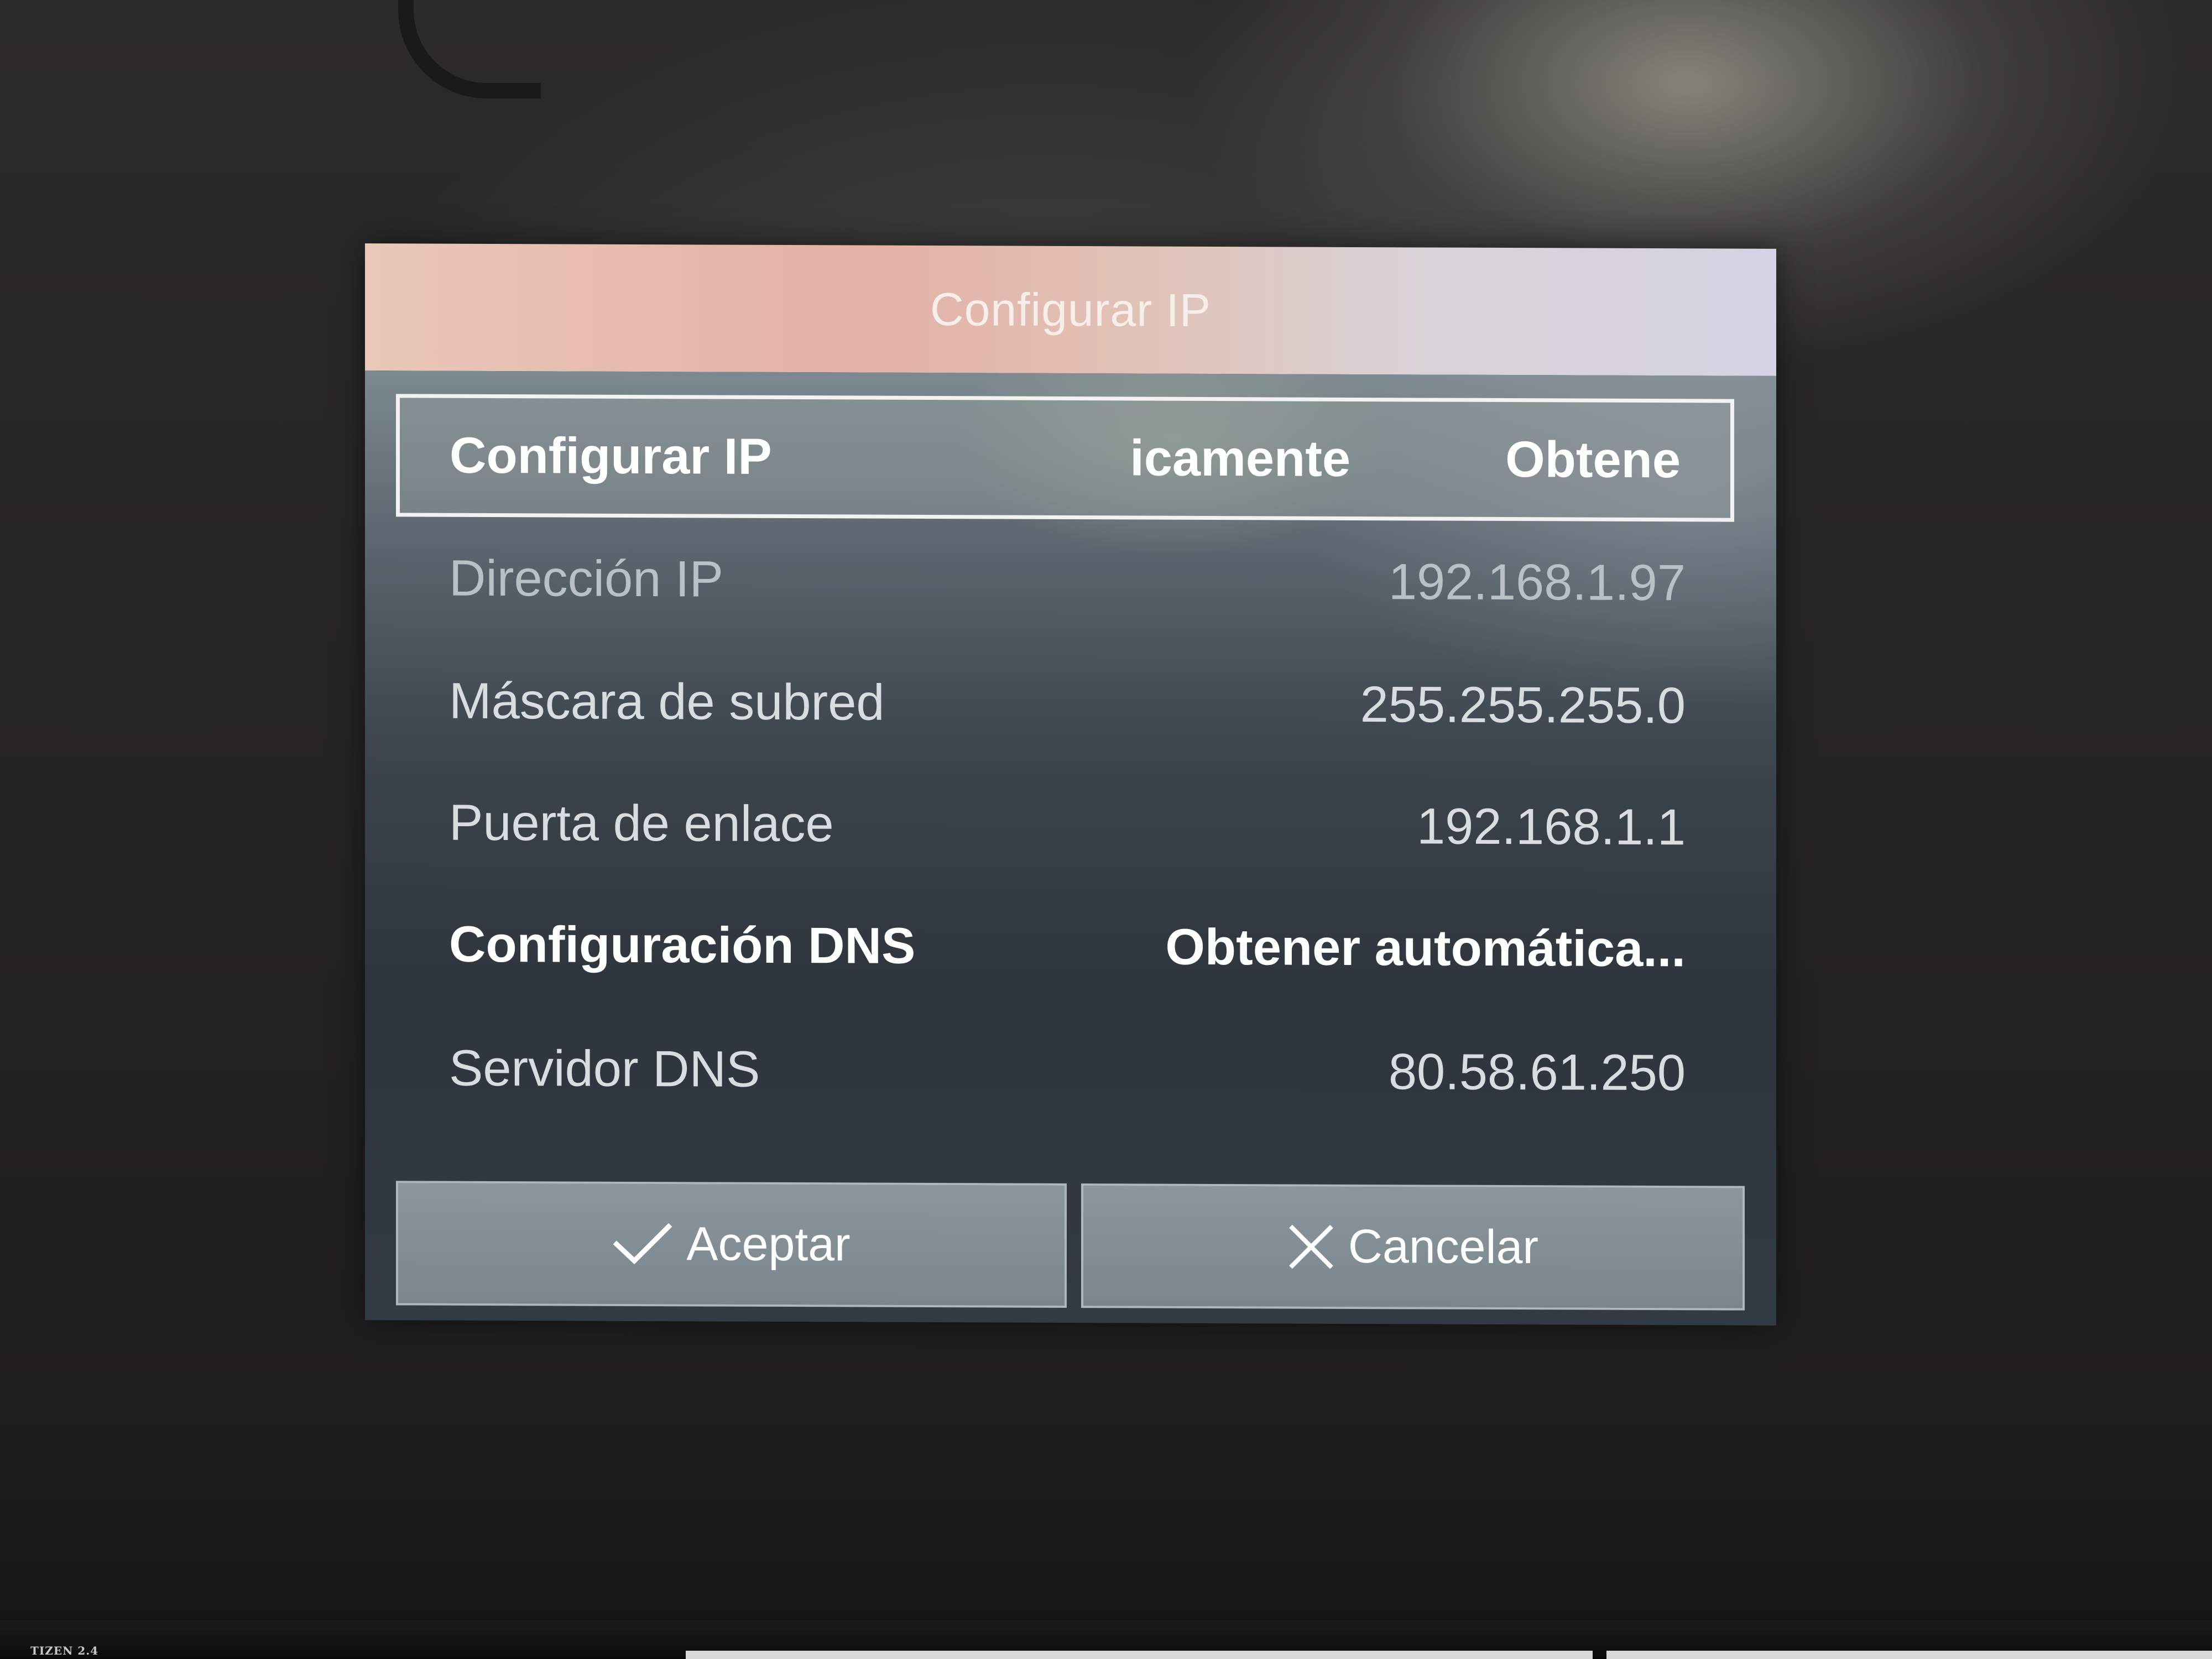 Image resolution: width=2212 pixels, height=1659 pixels. What do you see at coordinates (65, 1651) in the screenshot?
I see `bezel-logo-text: TIZEN 2.4` at bounding box center [65, 1651].